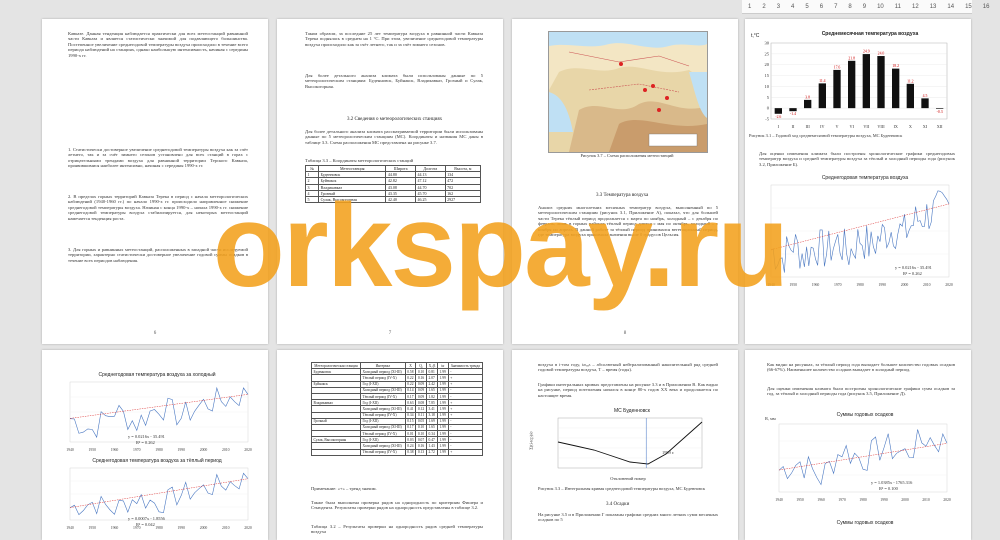 The width and height of the screenshot is (1000, 540). What do you see at coordinates (625, 333) in the screenshot?
I see `page-number: 8` at bounding box center [625, 333].